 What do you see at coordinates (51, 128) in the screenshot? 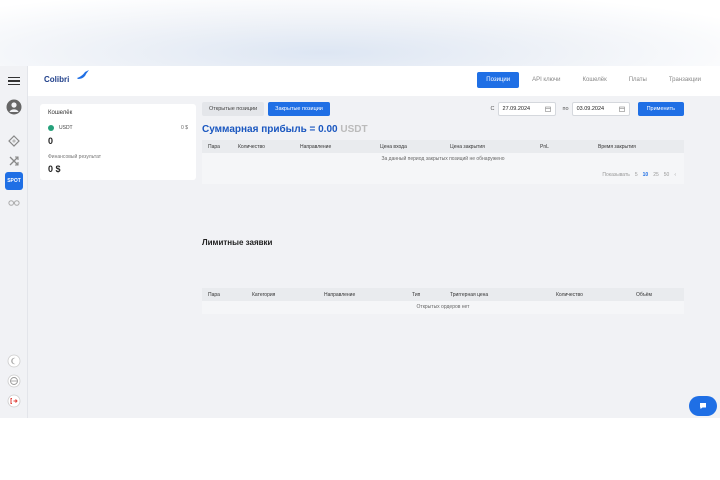
I see `usdt-icon` at bounding box center [51, 128].